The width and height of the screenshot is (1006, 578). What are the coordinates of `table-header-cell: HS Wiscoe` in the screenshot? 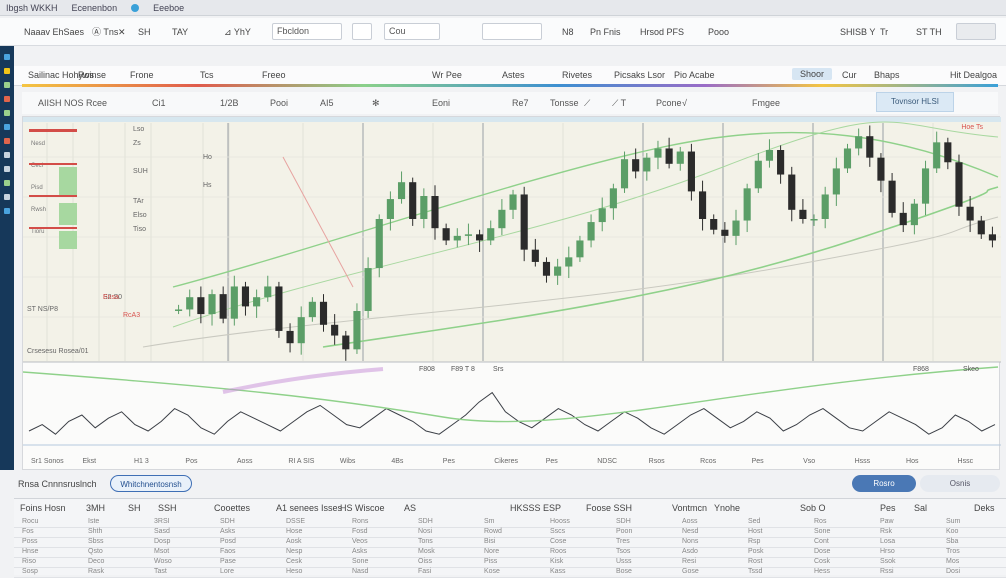 It's located at (362, 508).